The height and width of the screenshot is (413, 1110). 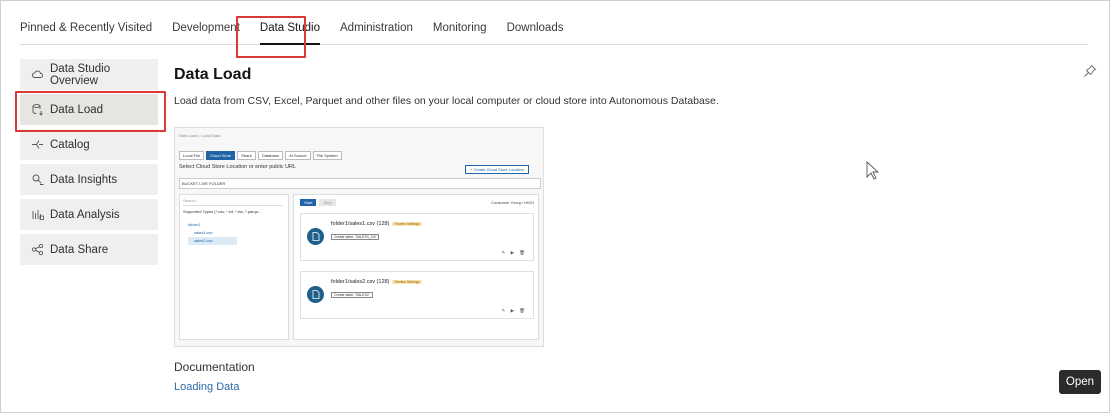 I want to click on sidebar-item-label: Data Studio Overview, so click(x=80, y=74).